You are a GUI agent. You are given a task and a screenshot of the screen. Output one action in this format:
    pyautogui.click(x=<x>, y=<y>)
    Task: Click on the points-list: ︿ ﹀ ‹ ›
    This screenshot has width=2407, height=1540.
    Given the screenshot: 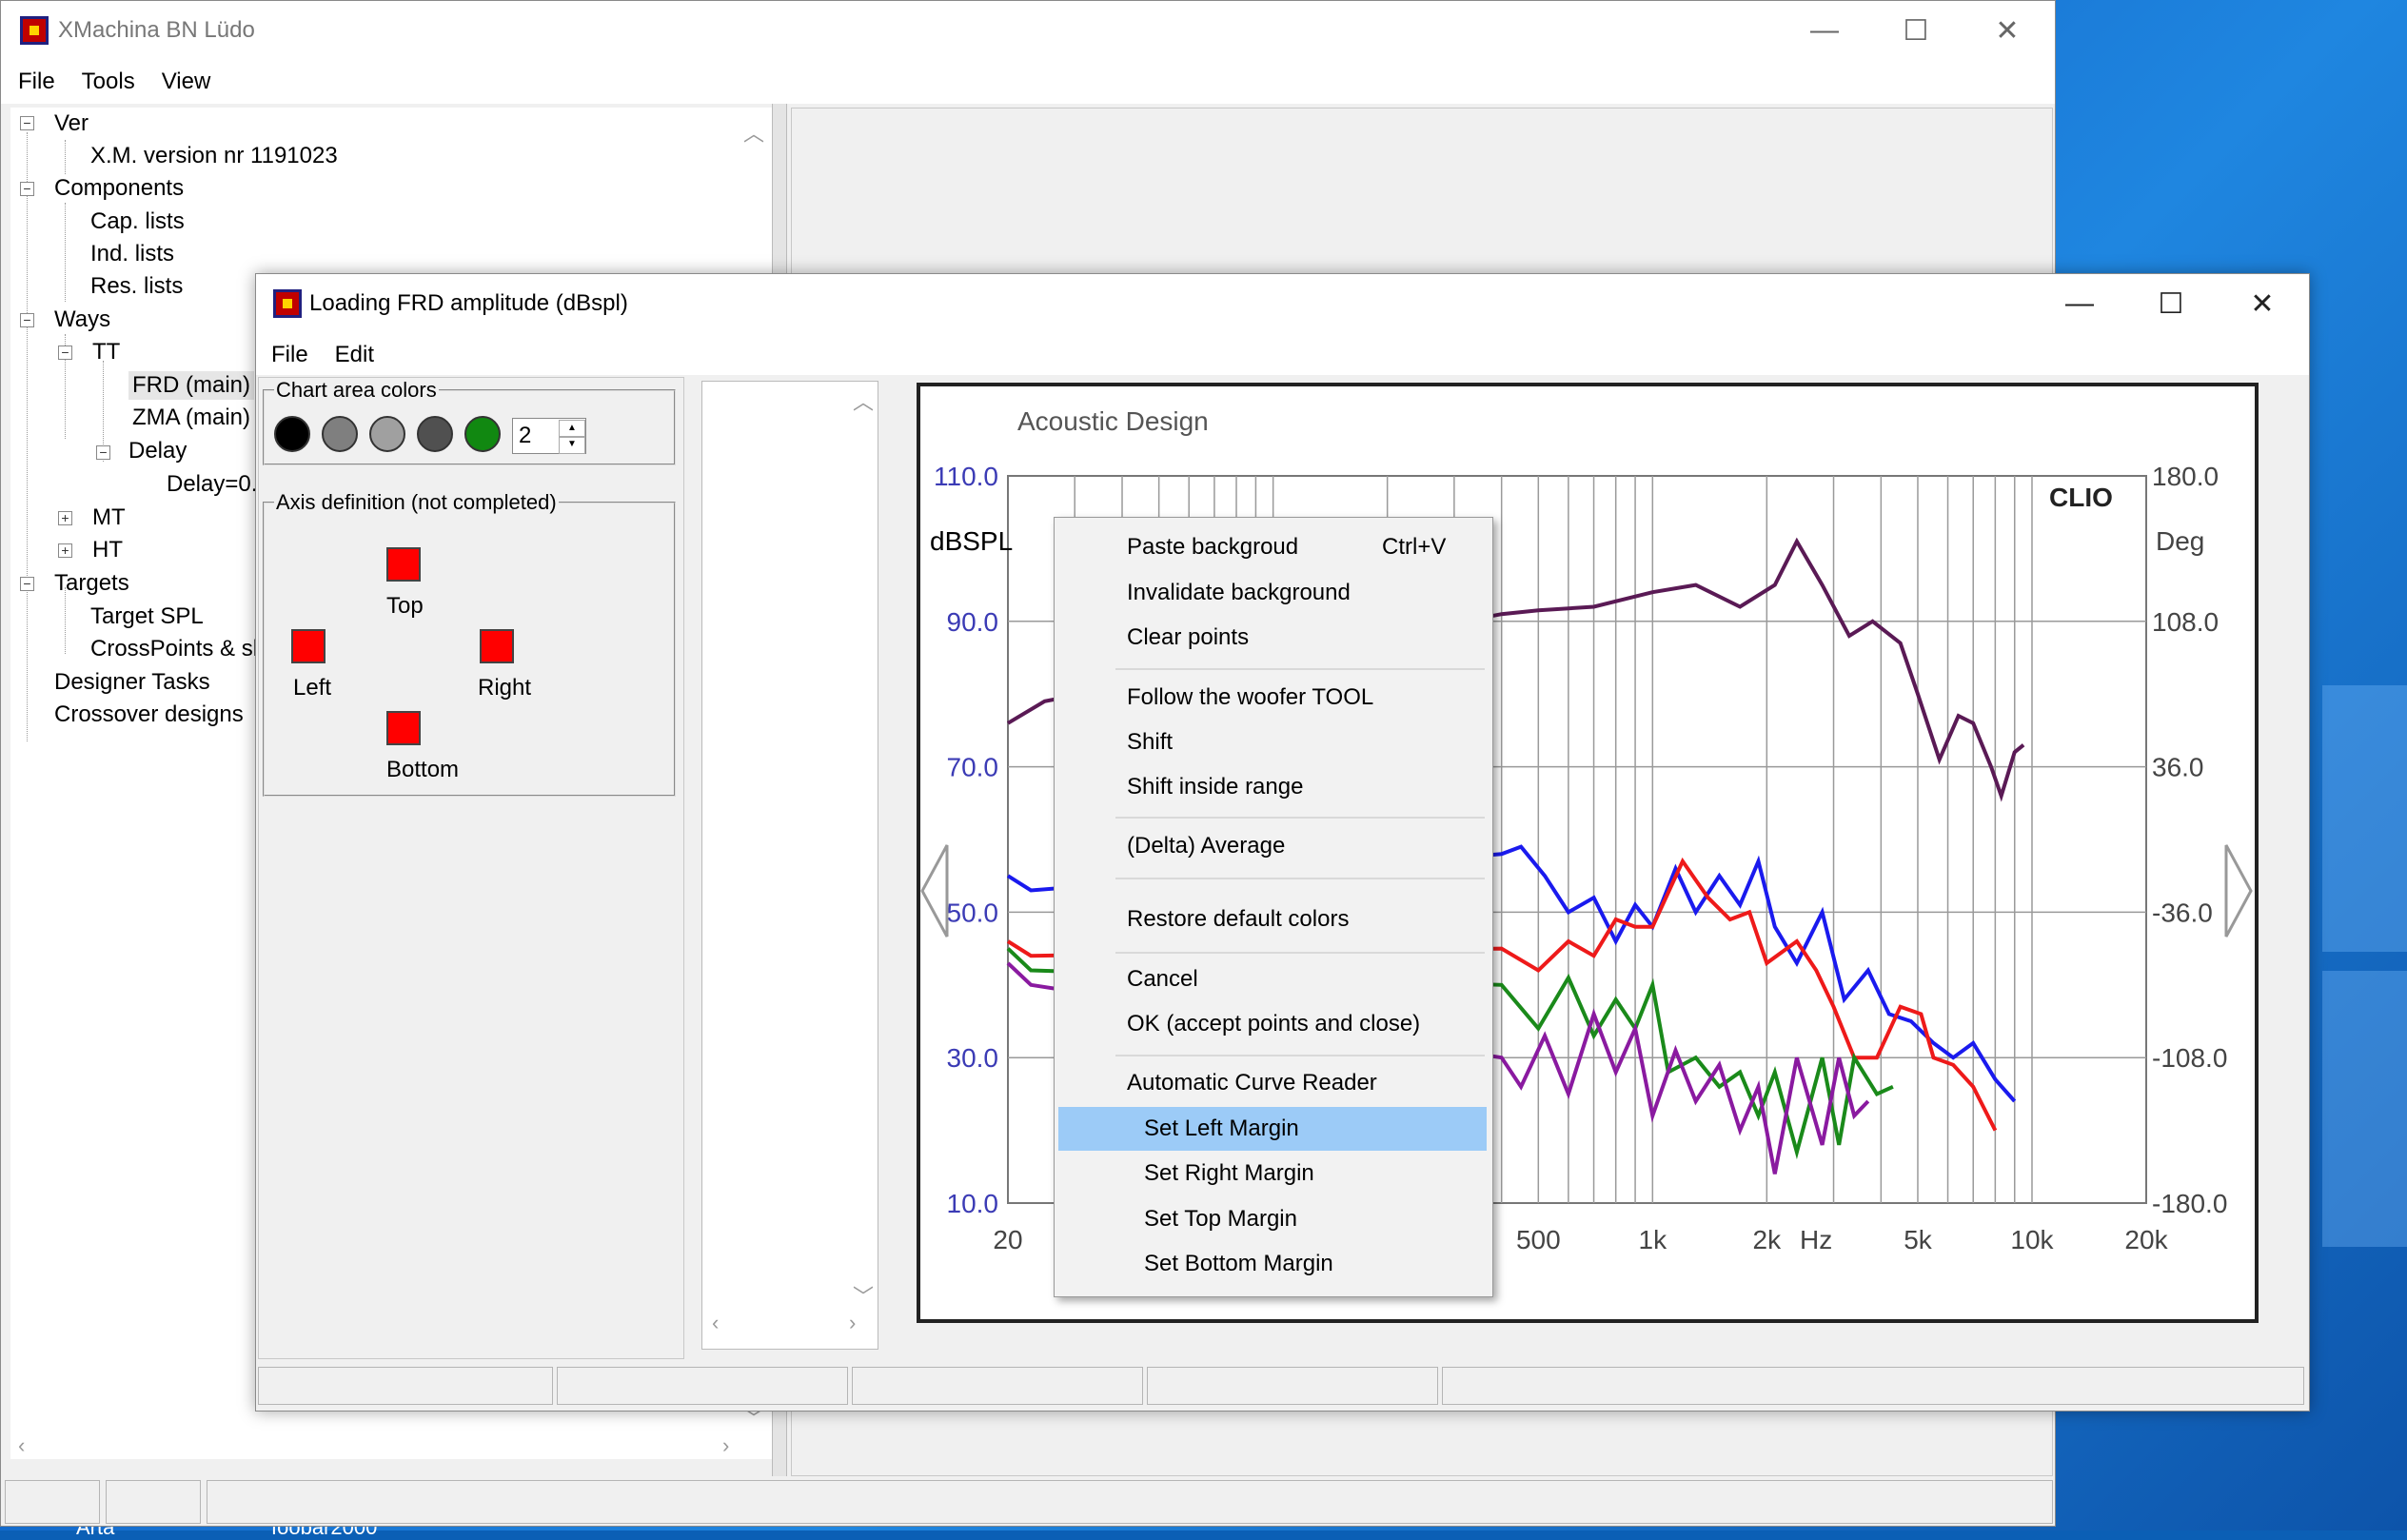 What is the action you would take?
    pyautogui.click(x=789, y=865)
    